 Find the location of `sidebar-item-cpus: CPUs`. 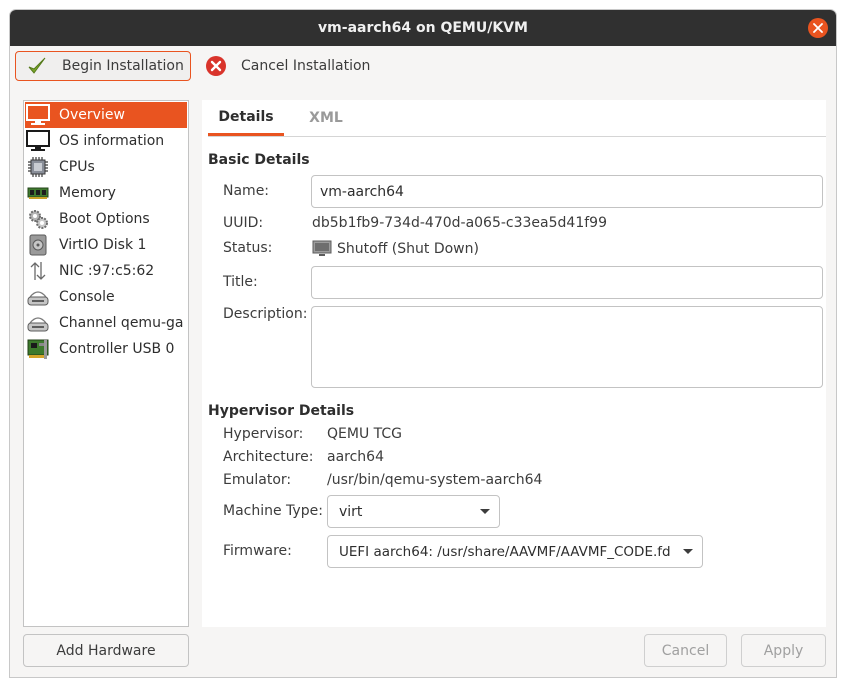

sidebar-item-cpus: CPUs is located at coordinates (106, 167).